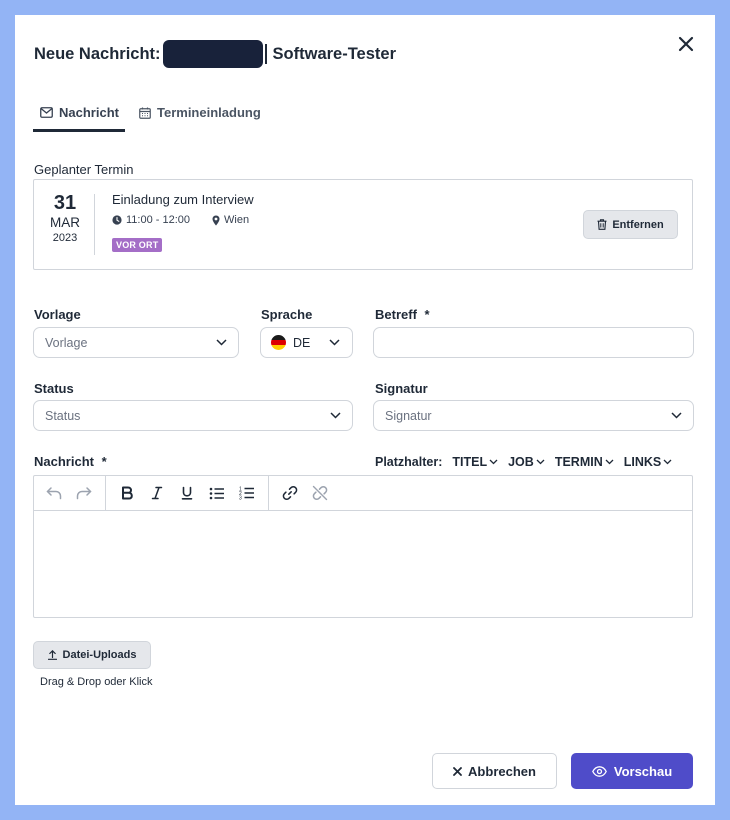  I want to click on link-icon, so click(290, 493).